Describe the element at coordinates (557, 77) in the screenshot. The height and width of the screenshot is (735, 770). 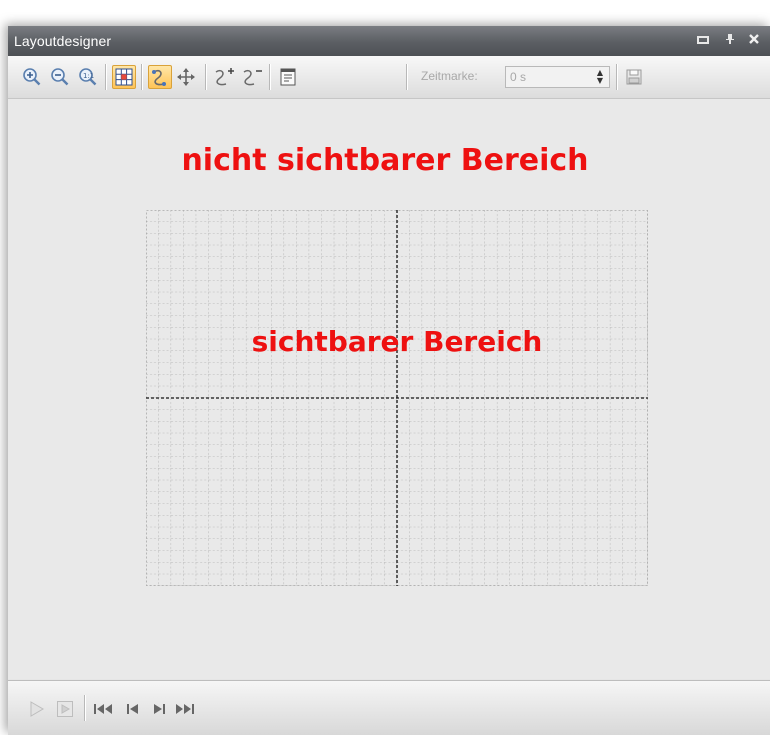
I see `zeitmarke-input: 0 s ▲ ▼` at that location.